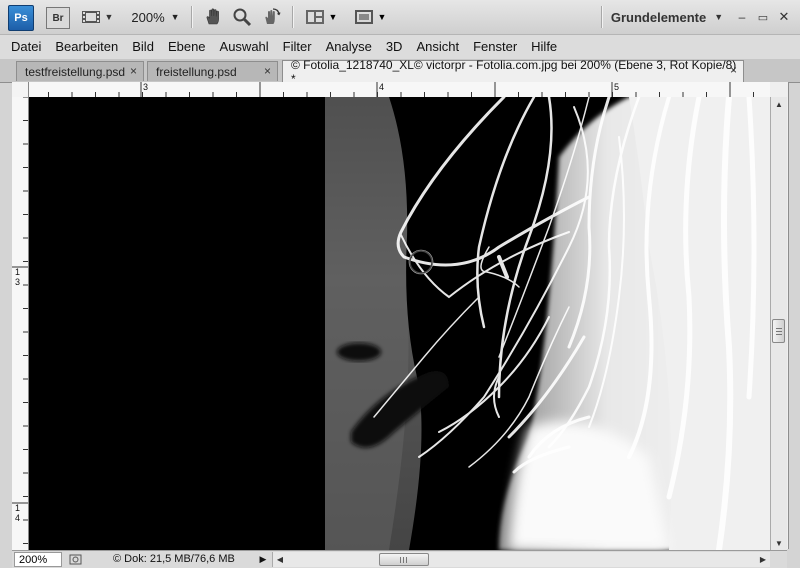  Describe the element at coordinates (75, 71) in the screenshot. I see `tab-label: testfreistellung.psd` at that location.